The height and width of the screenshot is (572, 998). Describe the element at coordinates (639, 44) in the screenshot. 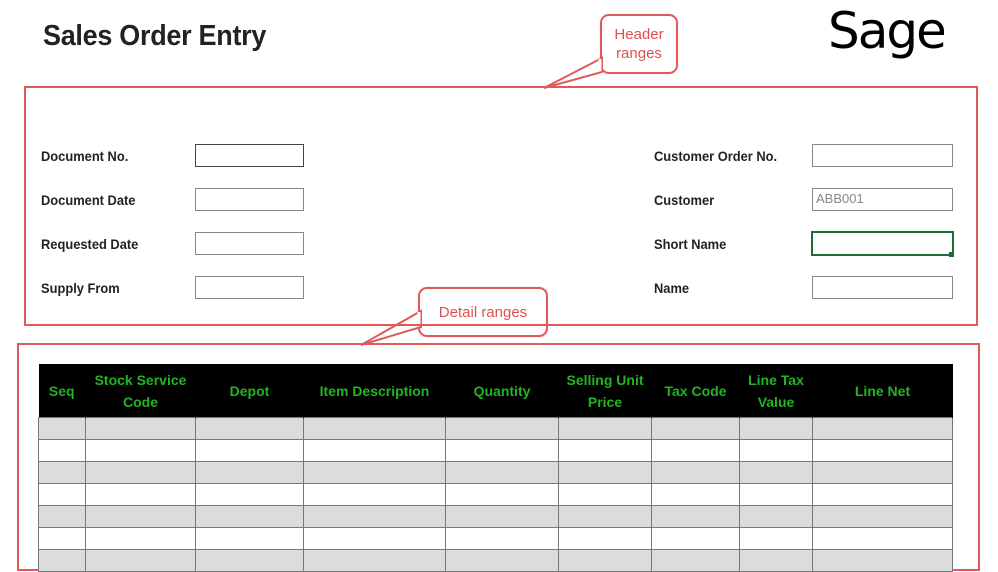

I see `header-ranges-callout: Header ranges` at that location.